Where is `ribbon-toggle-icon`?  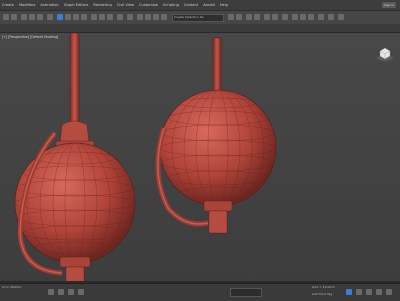 ribbon-toggle-icon is located at coordinates (257, 17).